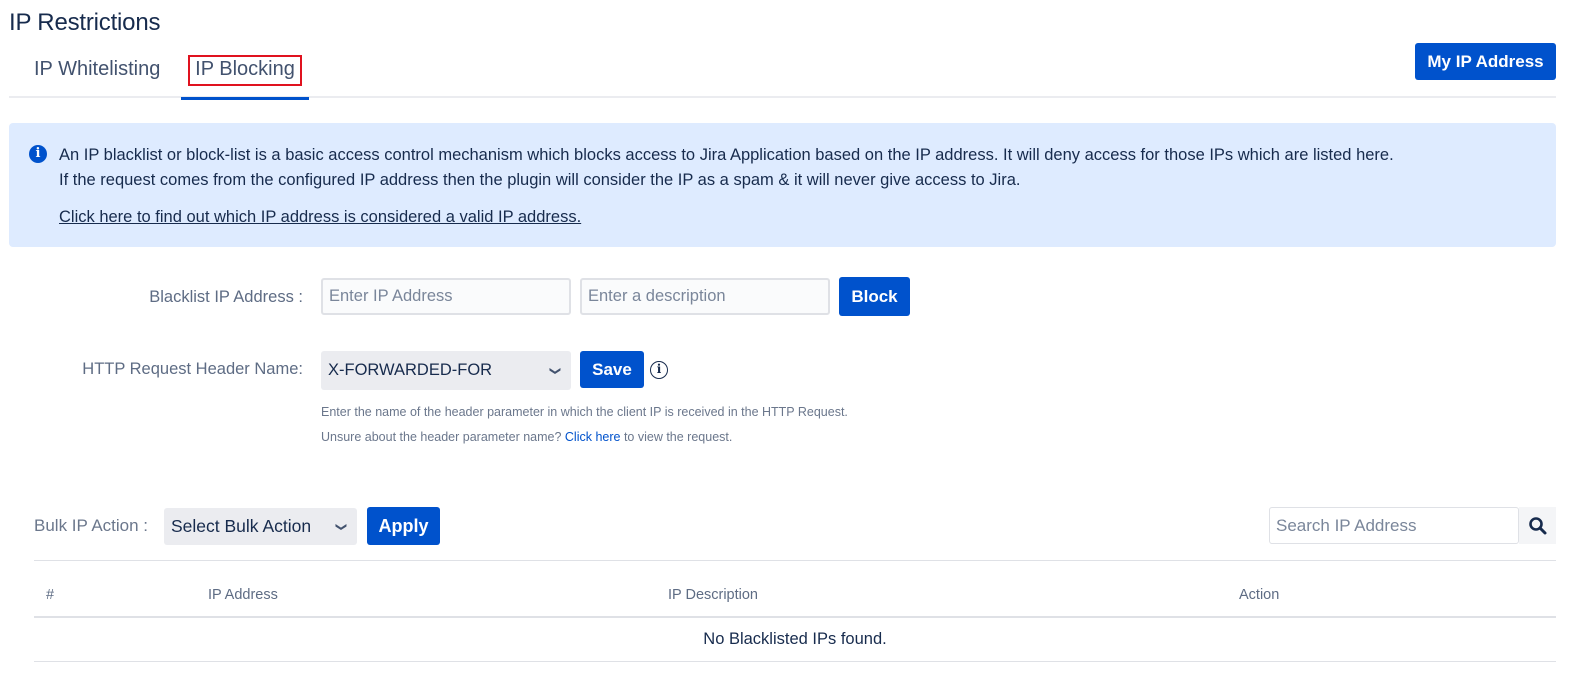  What do you see at coordinates (713, 595) in the screenshot?
I see `column-header-ip-description: IP Description` at bounding box center [713, 595].